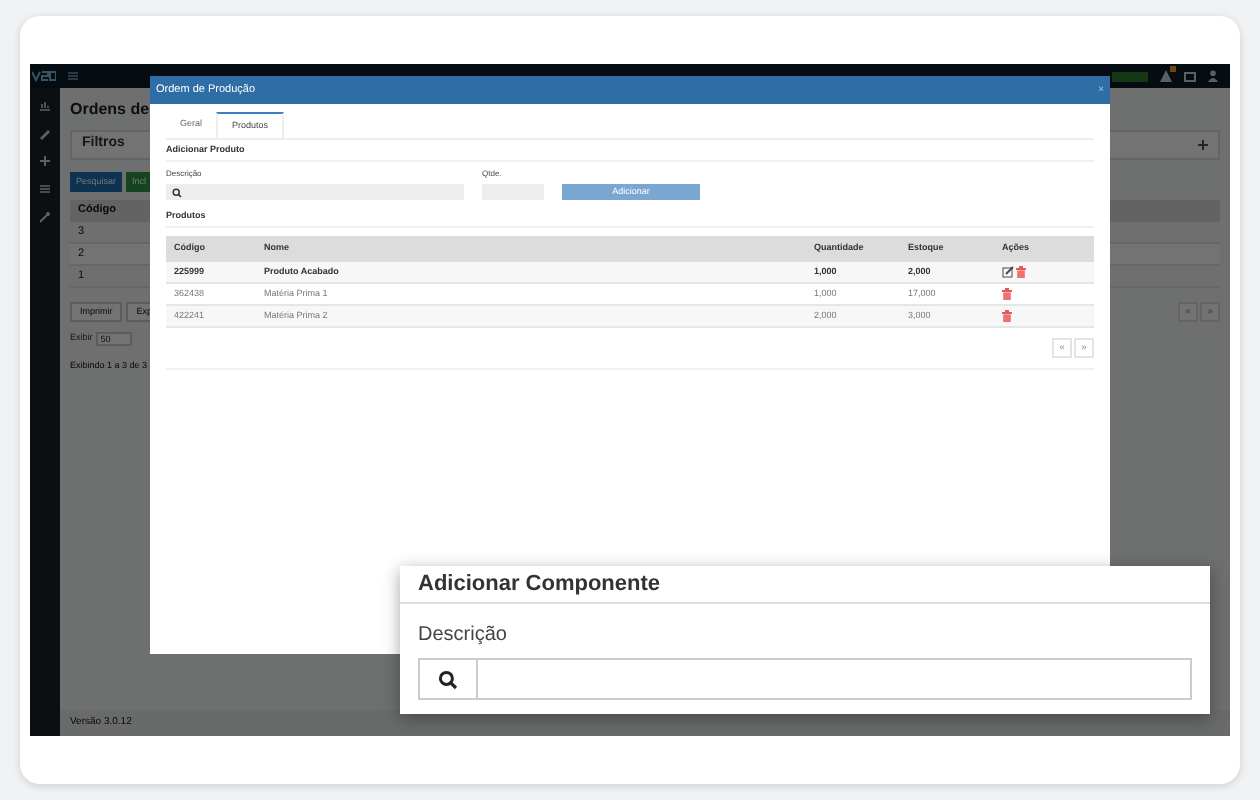 This screenshot has width=1260, height=800. I want to click on callout-title: Adicionar Componente, so click(539, 584).